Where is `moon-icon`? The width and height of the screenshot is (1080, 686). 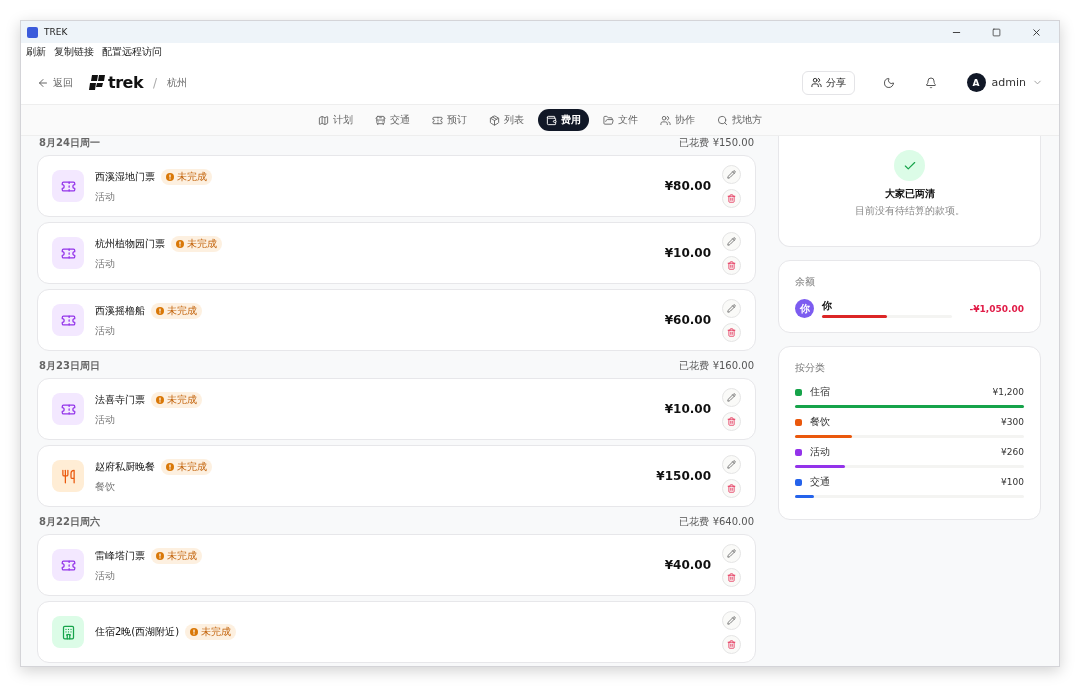
moon-icon is located at coordinates (888, 82).